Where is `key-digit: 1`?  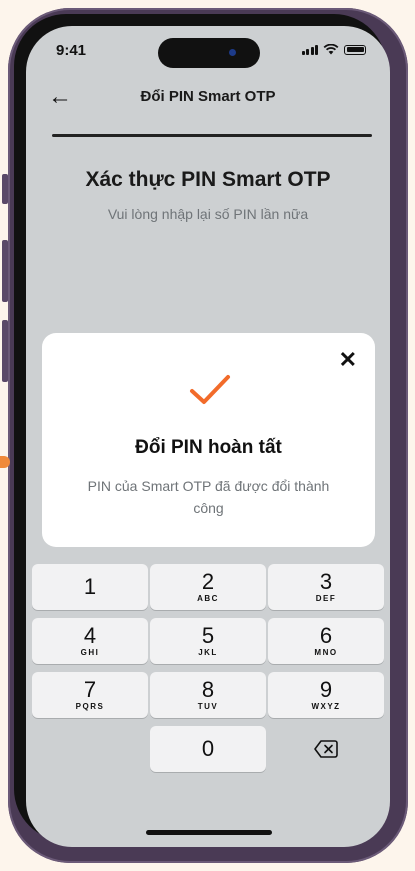
key-digit: 1 is located at coordinates (90, 586).